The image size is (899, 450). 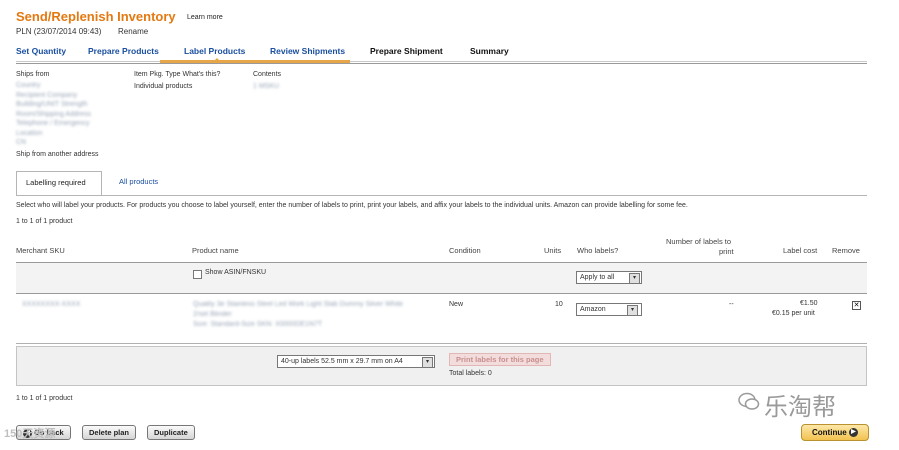 I want to click on step-prepare-shipment: Prepare Shipment, so click(x=406, y=51).